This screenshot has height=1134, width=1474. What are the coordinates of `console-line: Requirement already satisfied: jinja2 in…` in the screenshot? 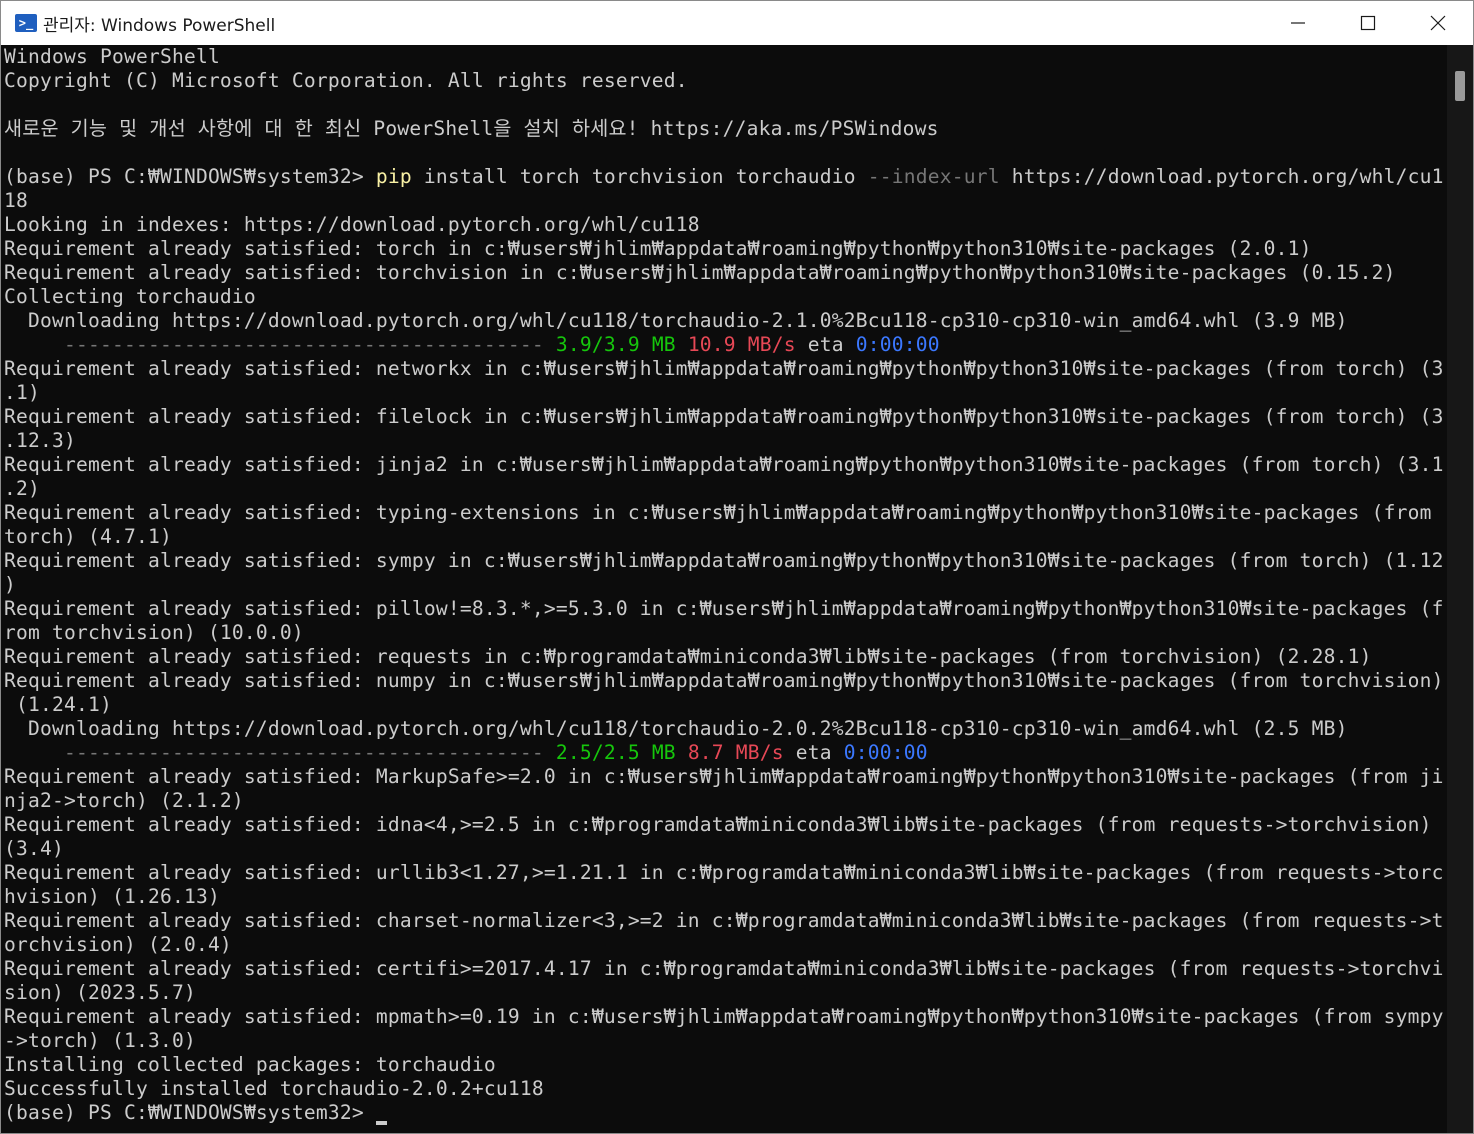 It's located at (724, 464).